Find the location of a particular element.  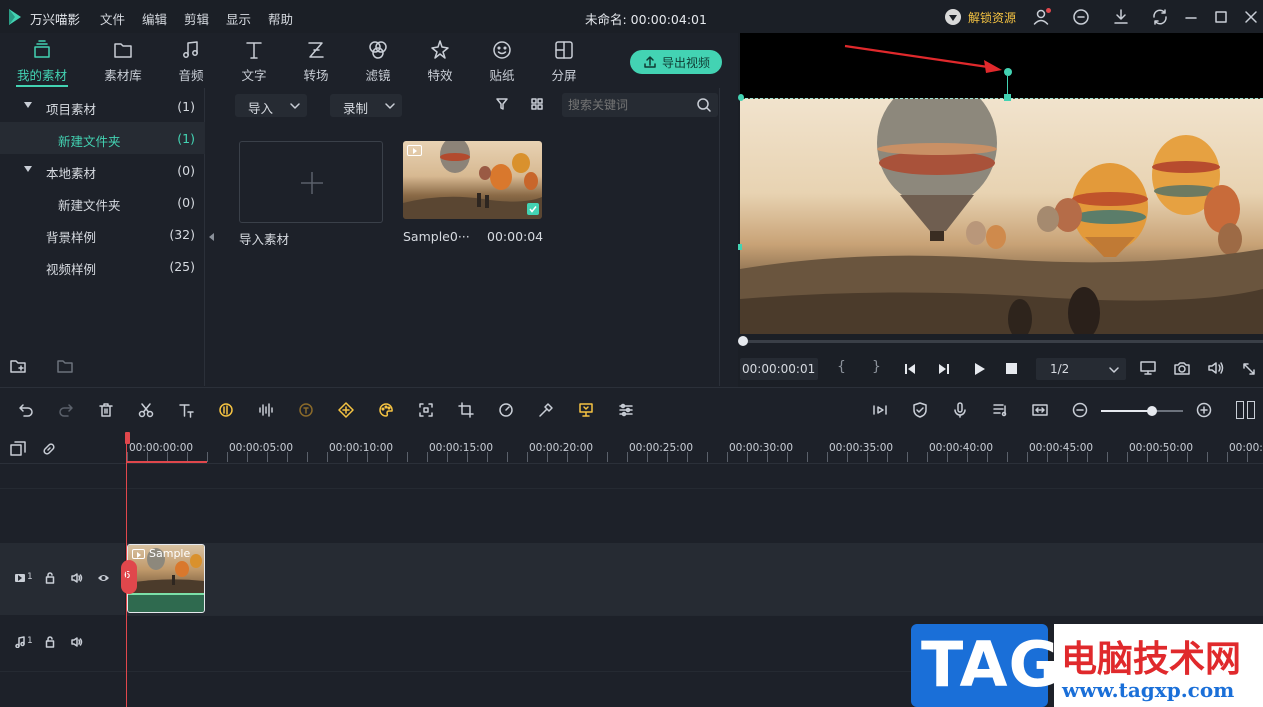

audio-mixer-icon is located at coordinates (1000, 410).